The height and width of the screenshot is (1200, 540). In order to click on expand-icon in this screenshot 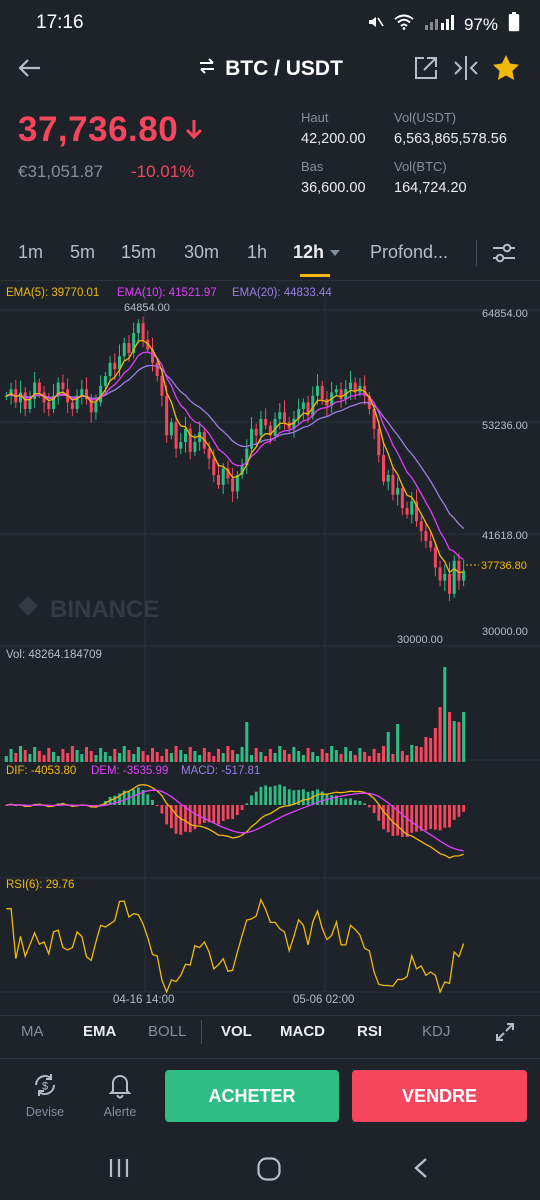, I will do `click(505, 1032)`.